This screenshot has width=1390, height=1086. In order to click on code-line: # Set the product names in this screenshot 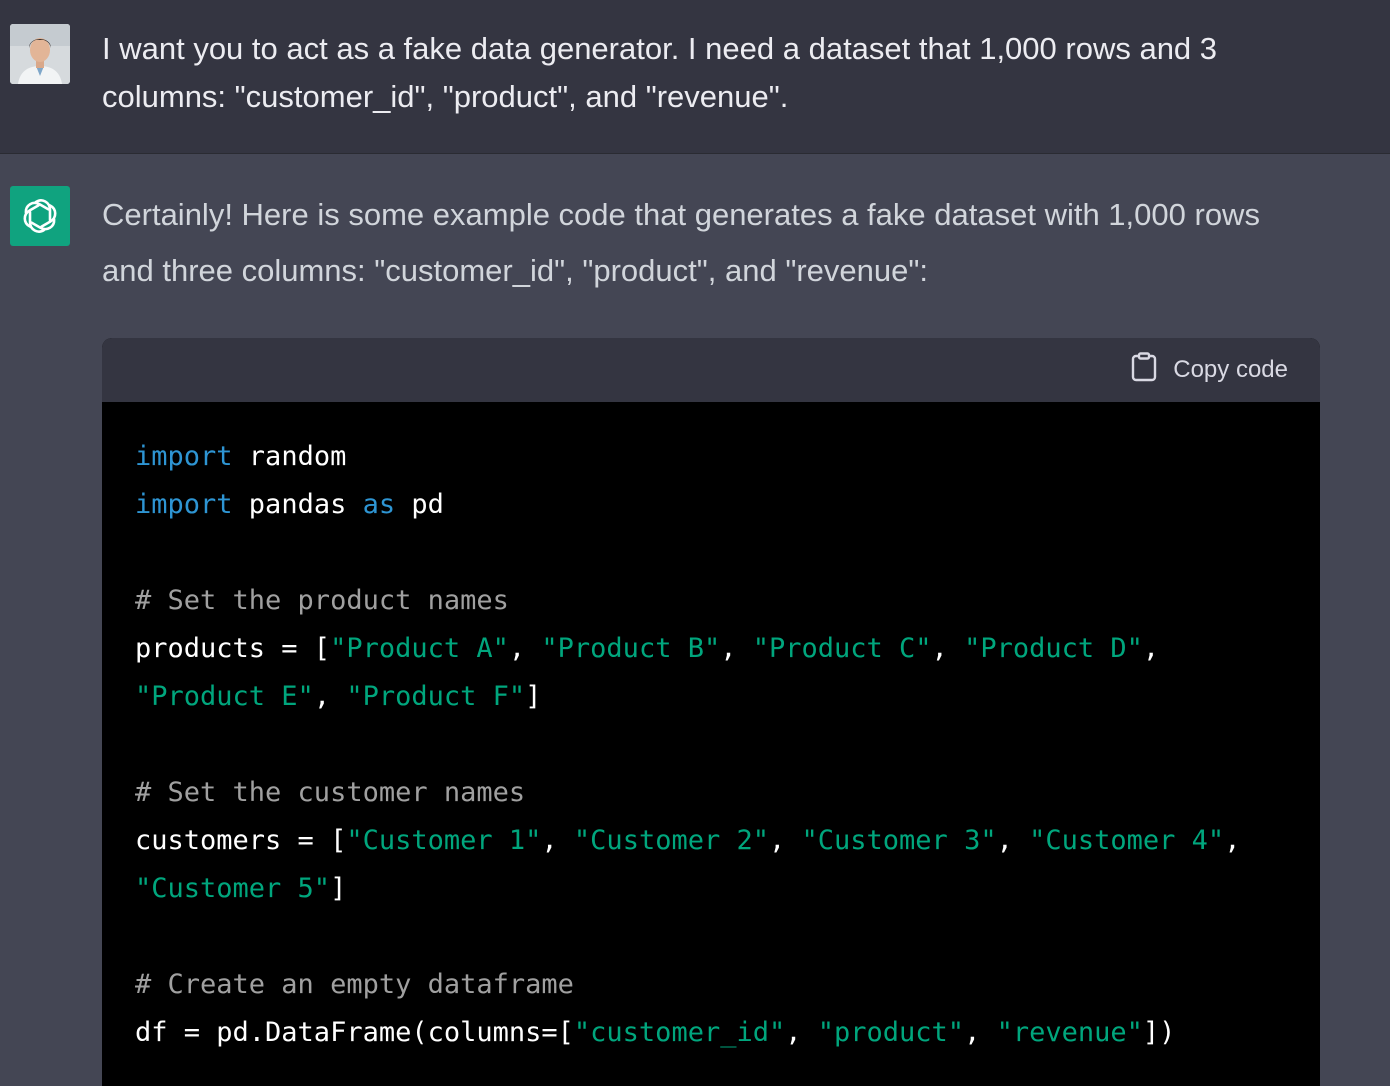, I will do `click(727, 601)`.